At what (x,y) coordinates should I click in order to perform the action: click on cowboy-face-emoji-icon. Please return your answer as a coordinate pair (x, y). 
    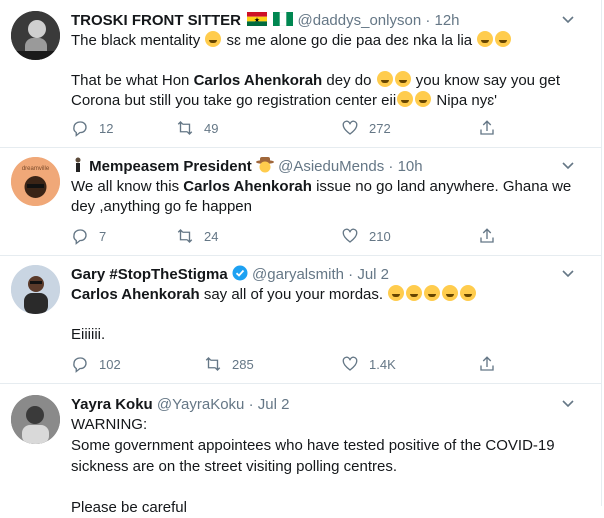
    Looking at the image, I should click on (264, 167).